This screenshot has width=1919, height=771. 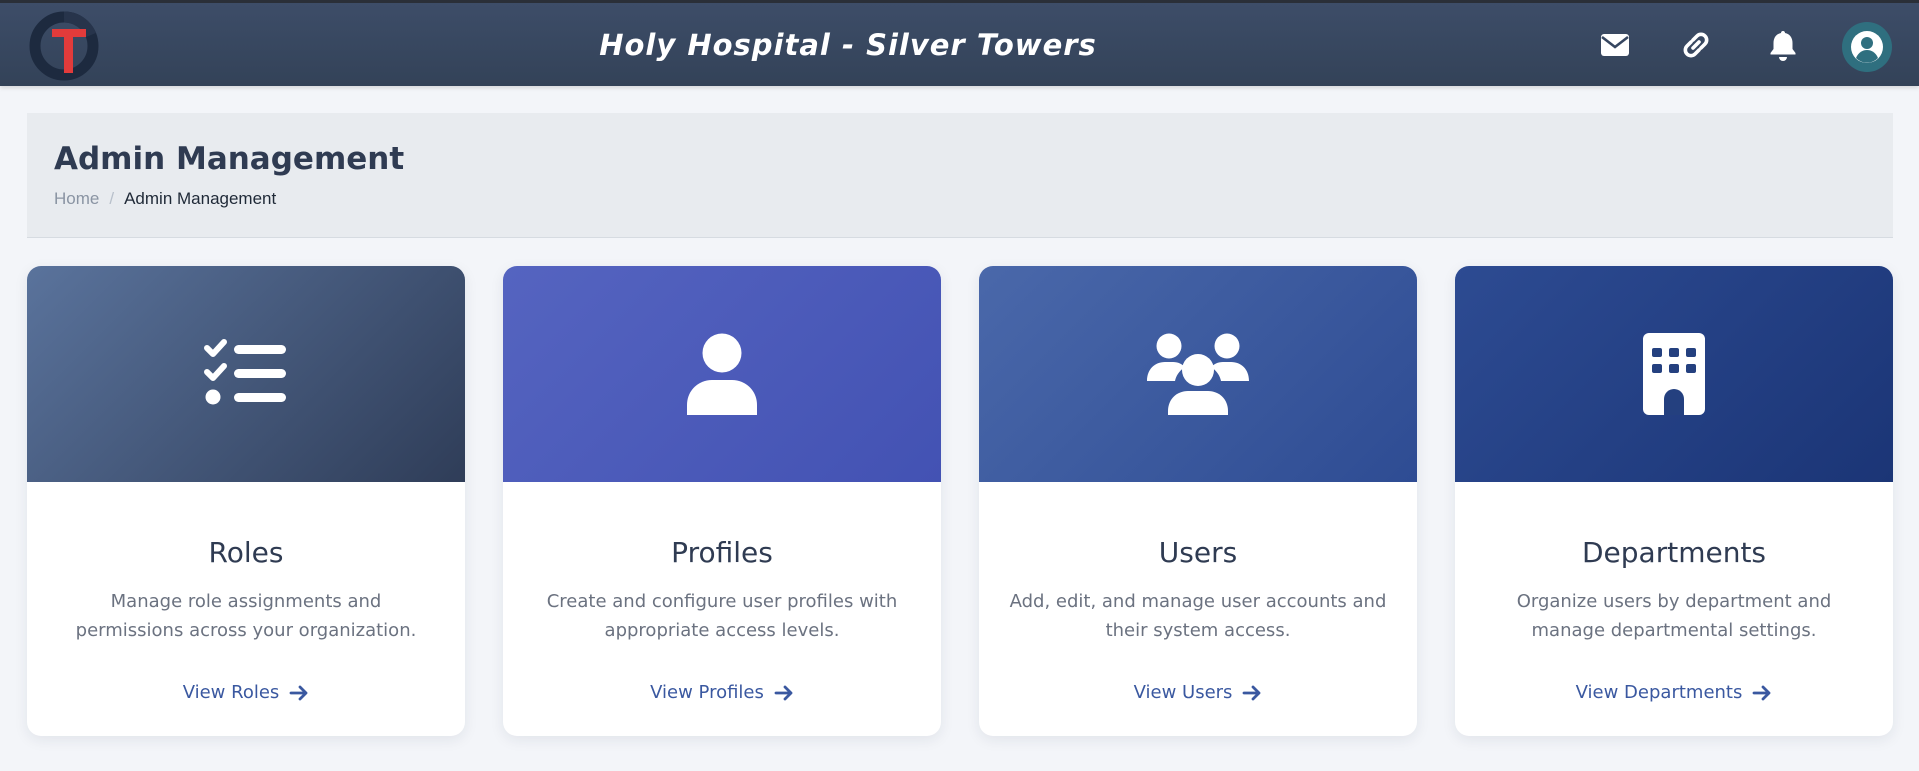 What do you see at coordinates (76, 199) in the screenshot?
I see `breadcrumb-home-link: Home` at bounding box center [76, 199].